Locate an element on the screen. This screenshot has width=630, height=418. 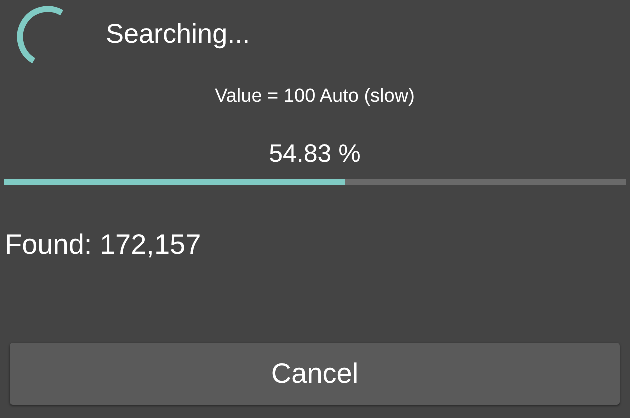
progress-reading: 54.83 % is located at coordinates (315, 154).